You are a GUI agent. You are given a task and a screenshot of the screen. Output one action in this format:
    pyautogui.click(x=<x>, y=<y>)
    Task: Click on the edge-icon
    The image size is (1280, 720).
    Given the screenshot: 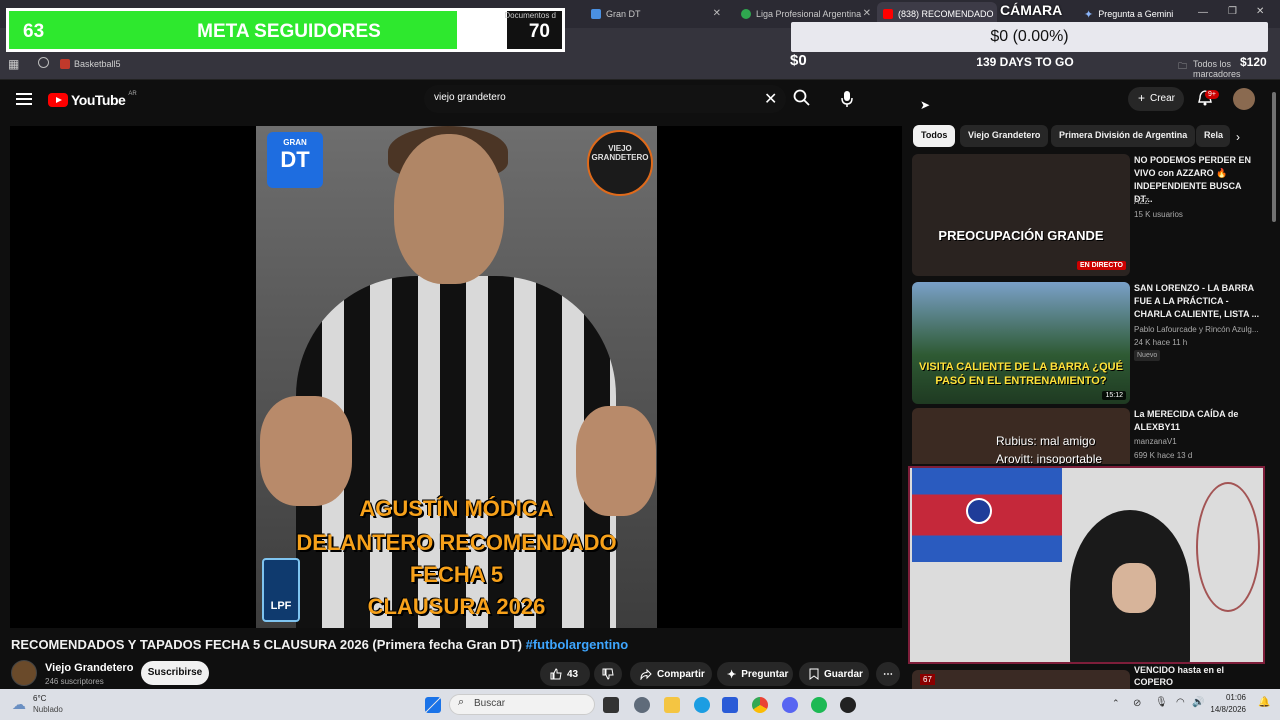 What is the action you would take?
    pyautogui.click(x=702, y=705)
    